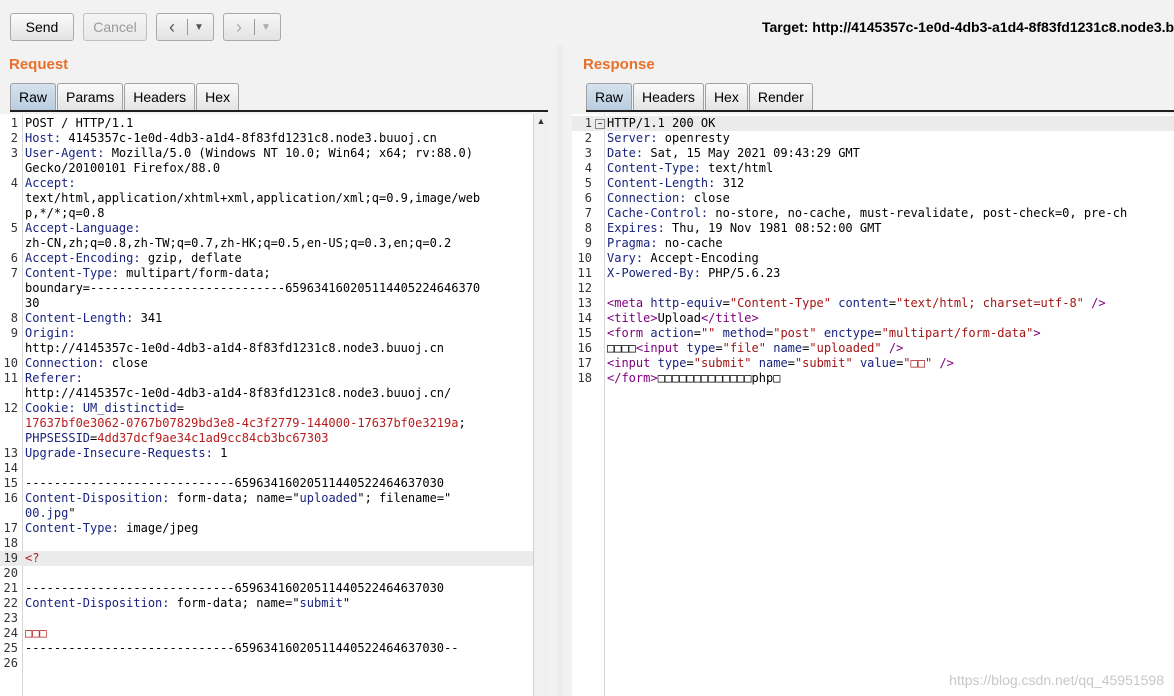 This screenshot has height=696, width=1174. What do you see at coordinates (600, 124) in the screenshot?
I see `fold-icon: −` at bounding box center [600, 124].